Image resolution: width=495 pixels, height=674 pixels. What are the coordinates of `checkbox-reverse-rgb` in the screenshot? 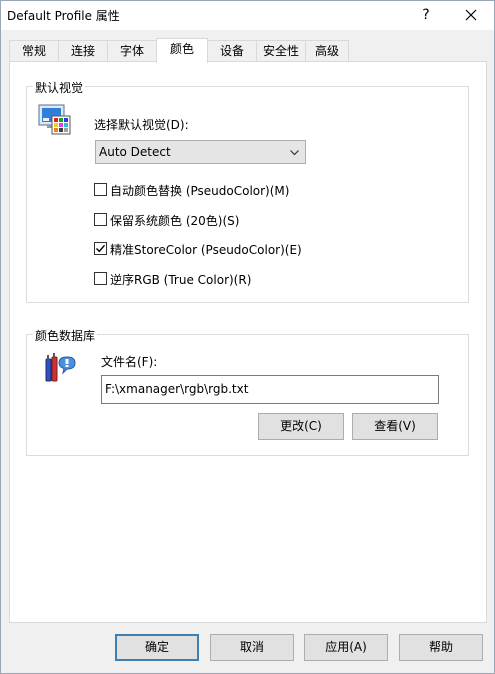 It's located at (100, 278).